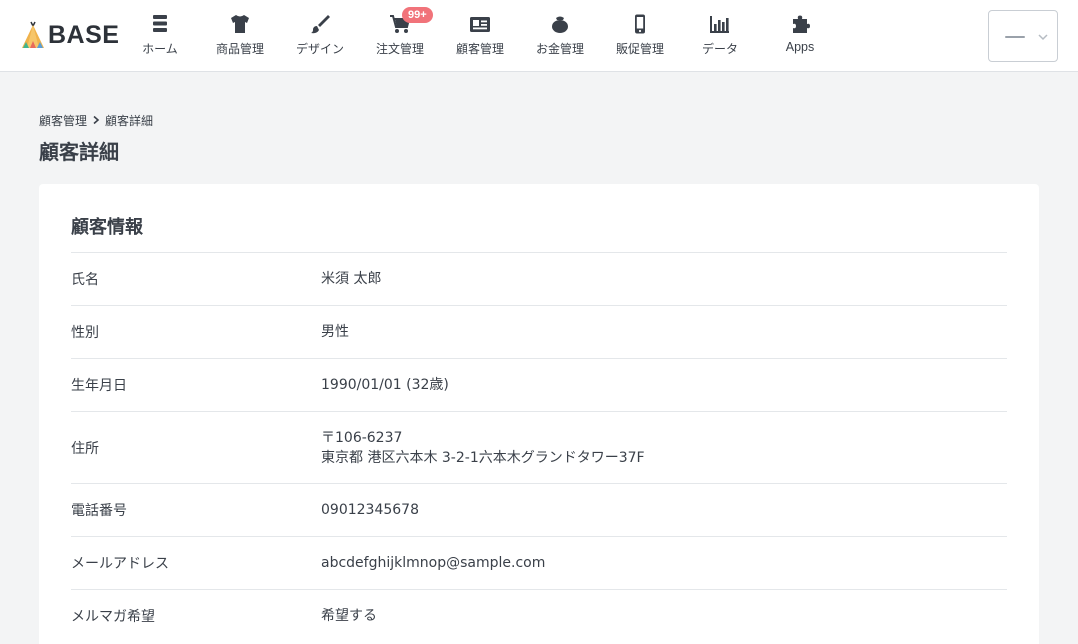 The width and height of the screenshot is (1078, 644). I want to click on chevron-right-icon, so click(96, 120).